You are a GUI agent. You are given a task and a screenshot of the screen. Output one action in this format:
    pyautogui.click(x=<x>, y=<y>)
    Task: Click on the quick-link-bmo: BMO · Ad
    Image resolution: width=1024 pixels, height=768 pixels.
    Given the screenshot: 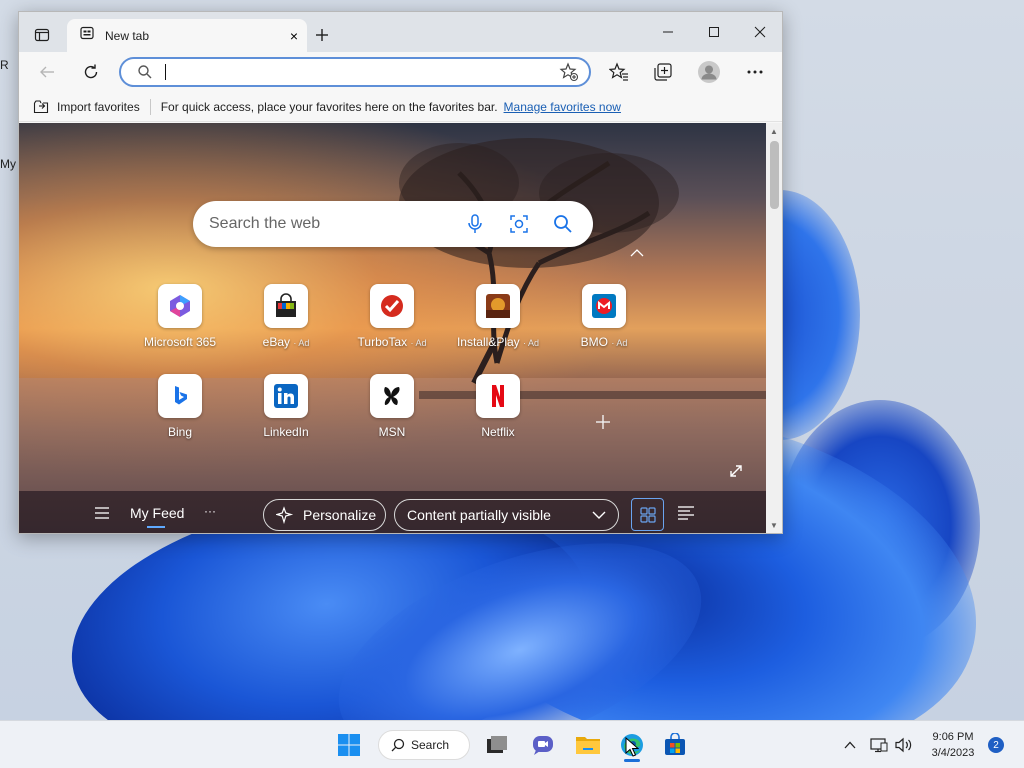 What is the action you would take?
    pyautogui.click(x=604, y=316)
    